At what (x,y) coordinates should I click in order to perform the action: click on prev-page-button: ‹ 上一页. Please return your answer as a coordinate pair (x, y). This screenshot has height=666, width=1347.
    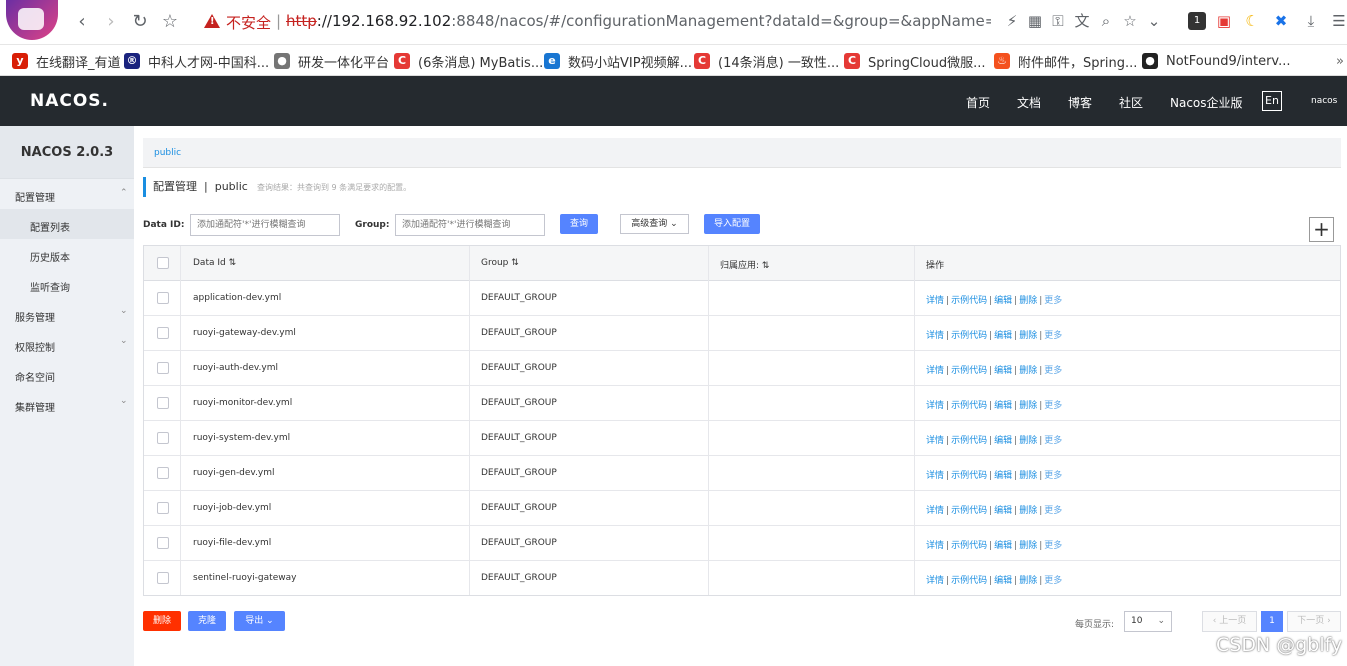
    Looking at the image, I should click on (1229, 621).